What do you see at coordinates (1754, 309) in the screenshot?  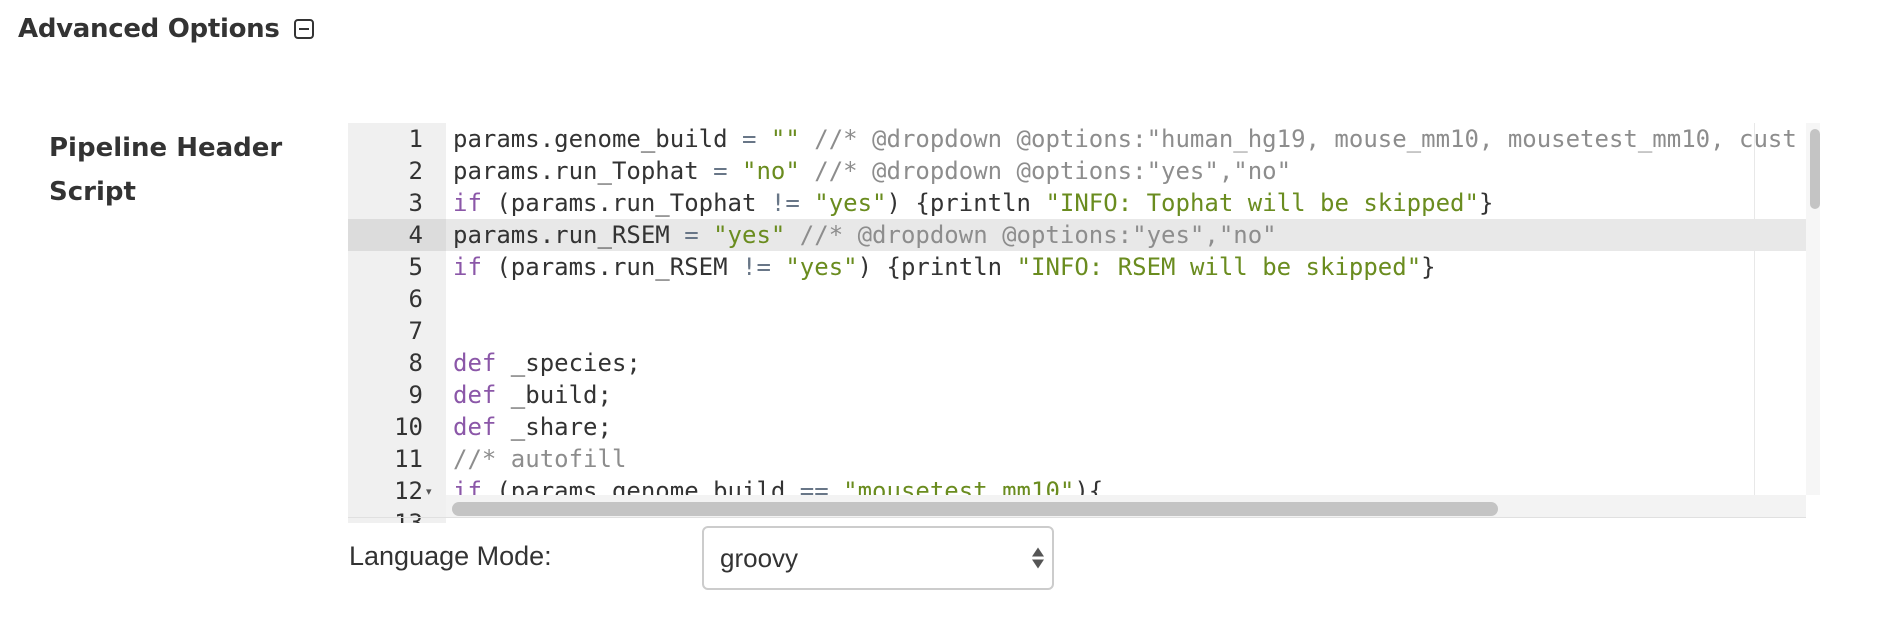 I see `print-margin` at bounding box center [1754, 309].